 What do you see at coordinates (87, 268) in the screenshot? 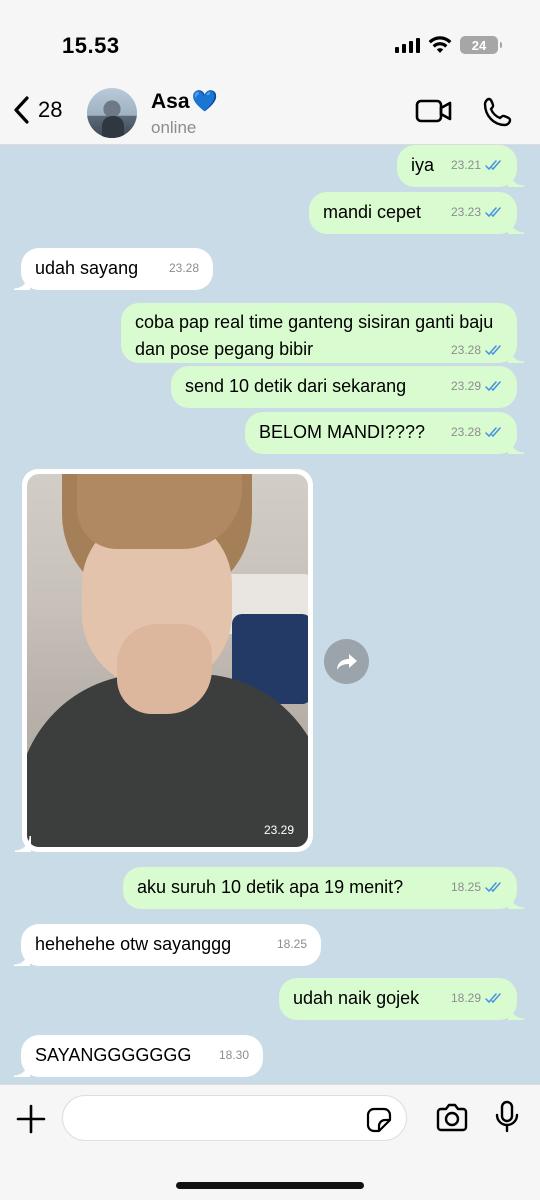
I see `message-text: udah sayang` at bounding box center [87, 268].